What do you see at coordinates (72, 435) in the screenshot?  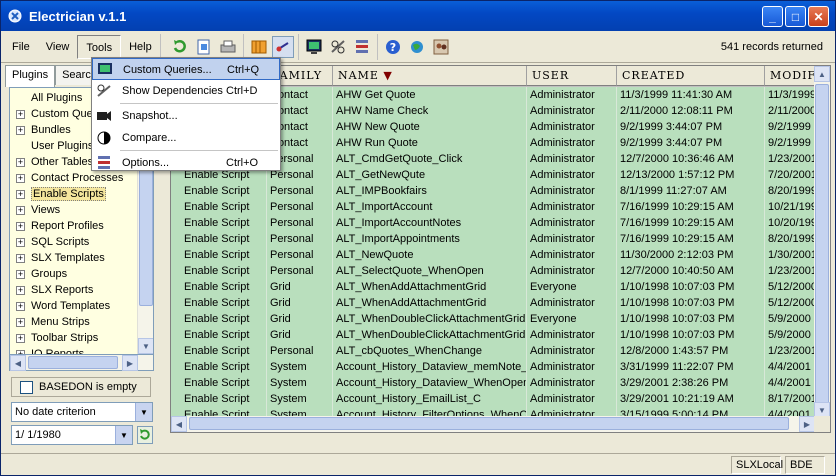 I see `date-picker: 1/ 1/1980 ▼` at bounding box center [72, 435].